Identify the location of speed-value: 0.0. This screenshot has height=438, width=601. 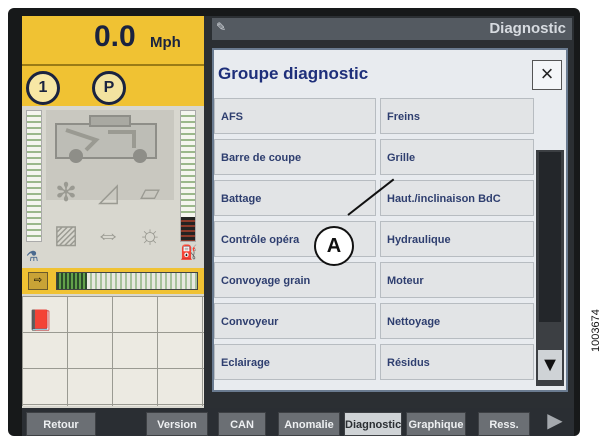
(115, 36).